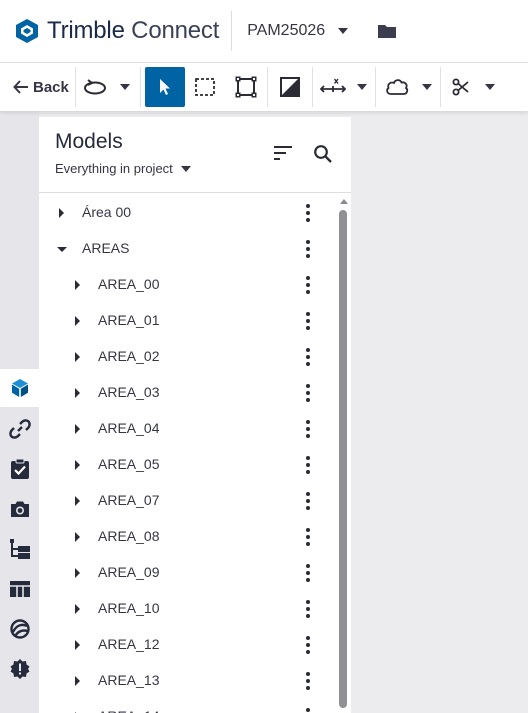  I want to click on tree-row: AREA_01, so click(188, 321).